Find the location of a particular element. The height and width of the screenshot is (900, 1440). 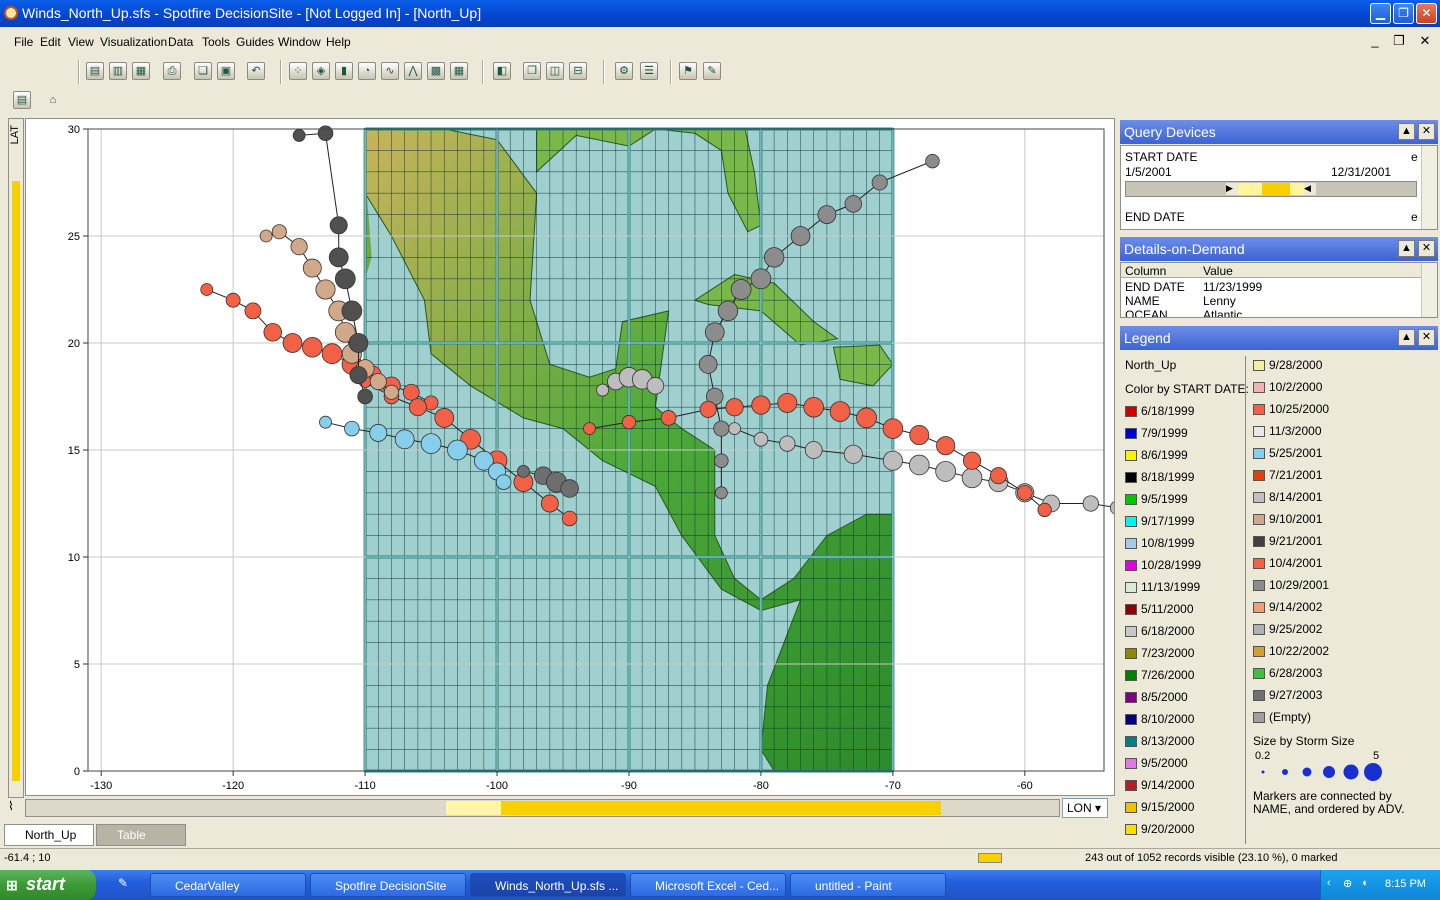

legend-item: 9/14/2002 is located at coordinates (1287, 611).